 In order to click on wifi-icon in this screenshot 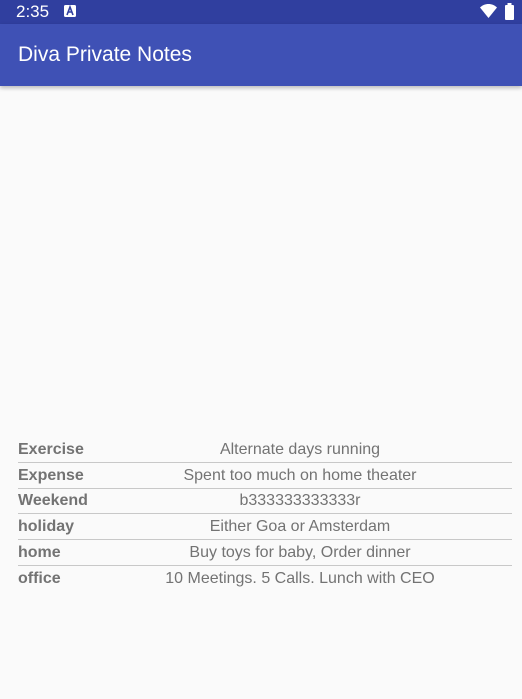, I will do `click(488, 11)`.